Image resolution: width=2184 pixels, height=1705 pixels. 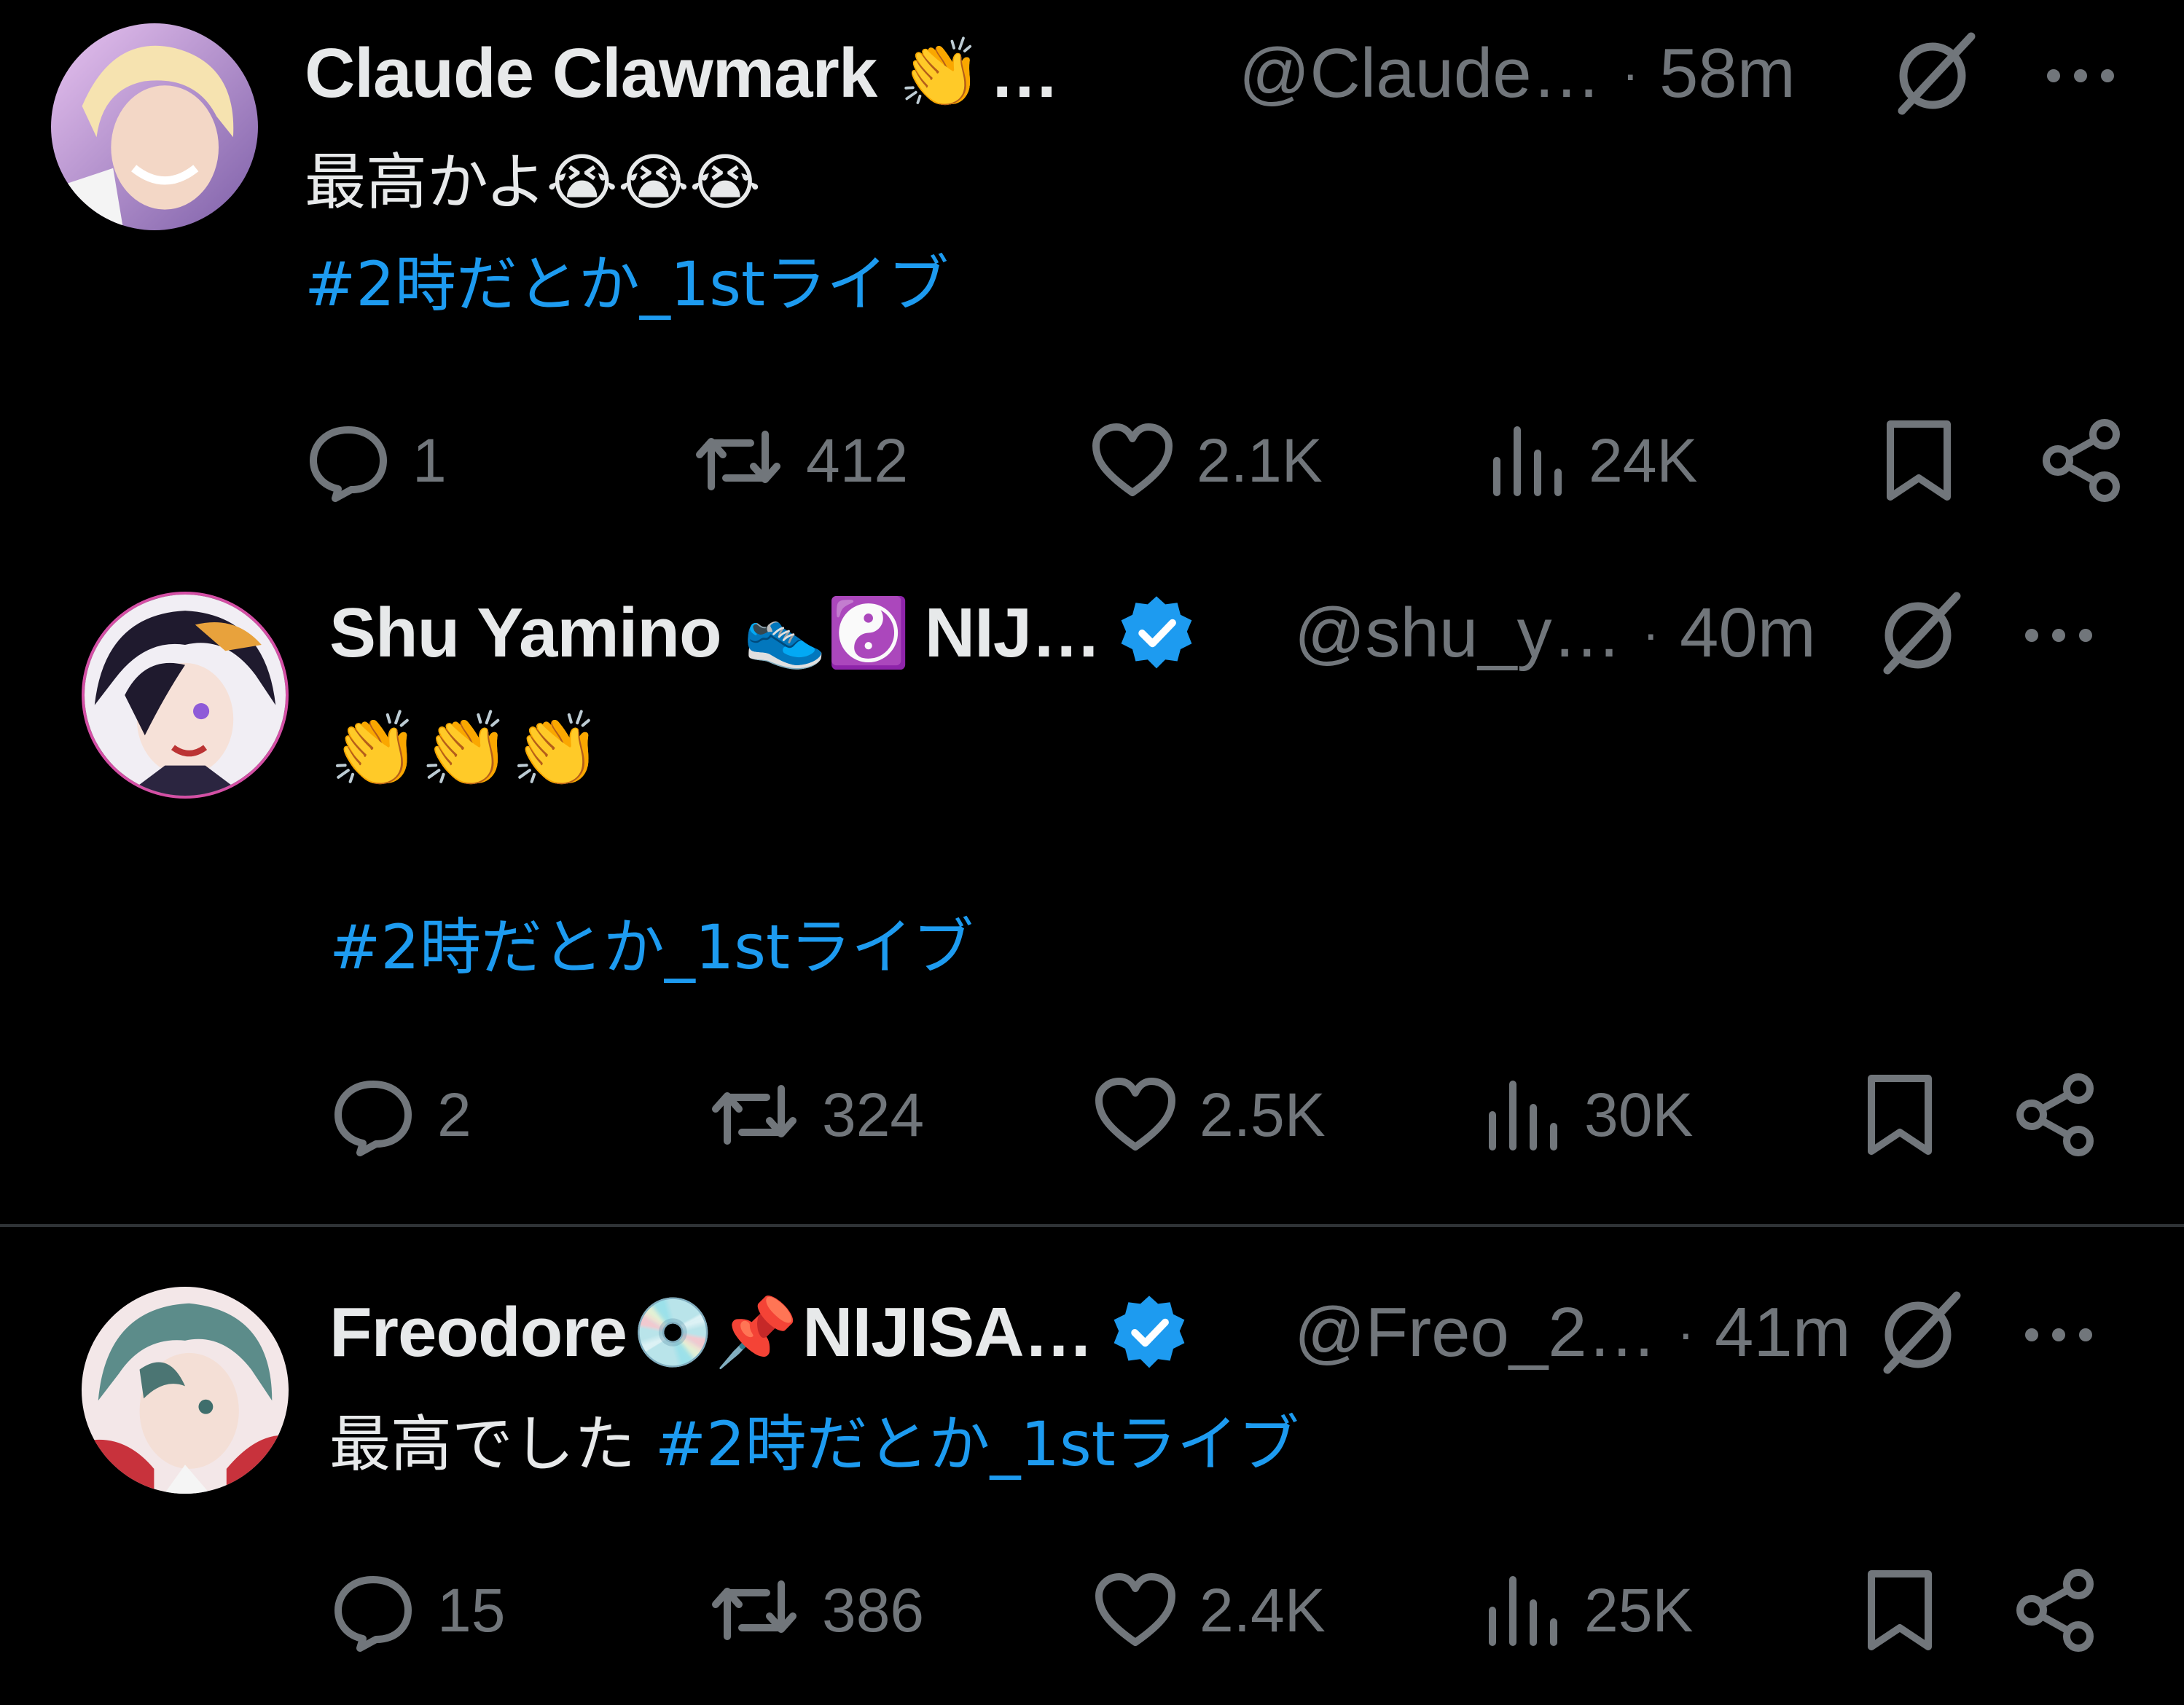 What do you see at coordinates (1262, 1610) in the screenshot?
I see `like-count: 2.4K` at bounding box center [1262, 1610].